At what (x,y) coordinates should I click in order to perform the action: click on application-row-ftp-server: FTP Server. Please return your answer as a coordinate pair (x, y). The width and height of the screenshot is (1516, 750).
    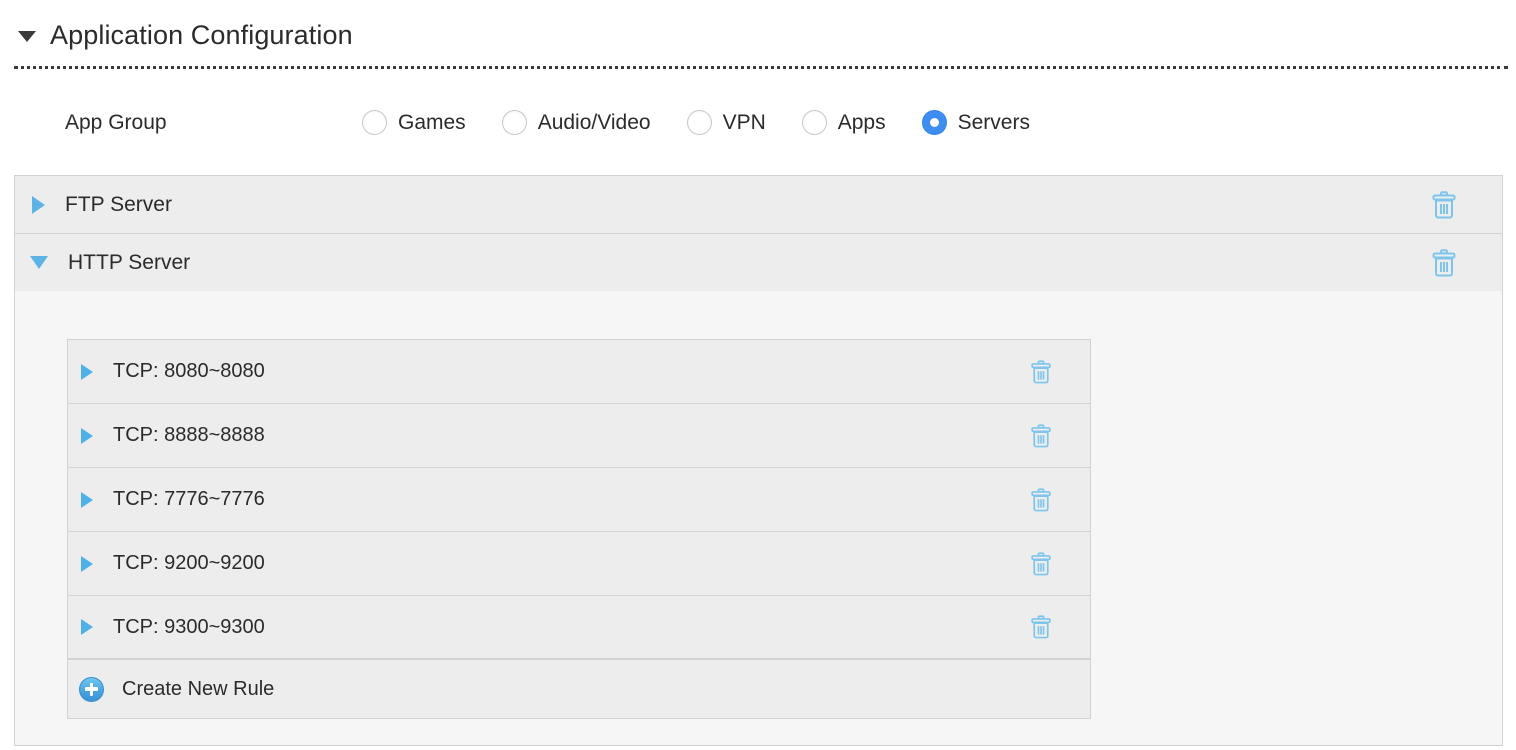
    Looking at the image, I should click on (758, 204).